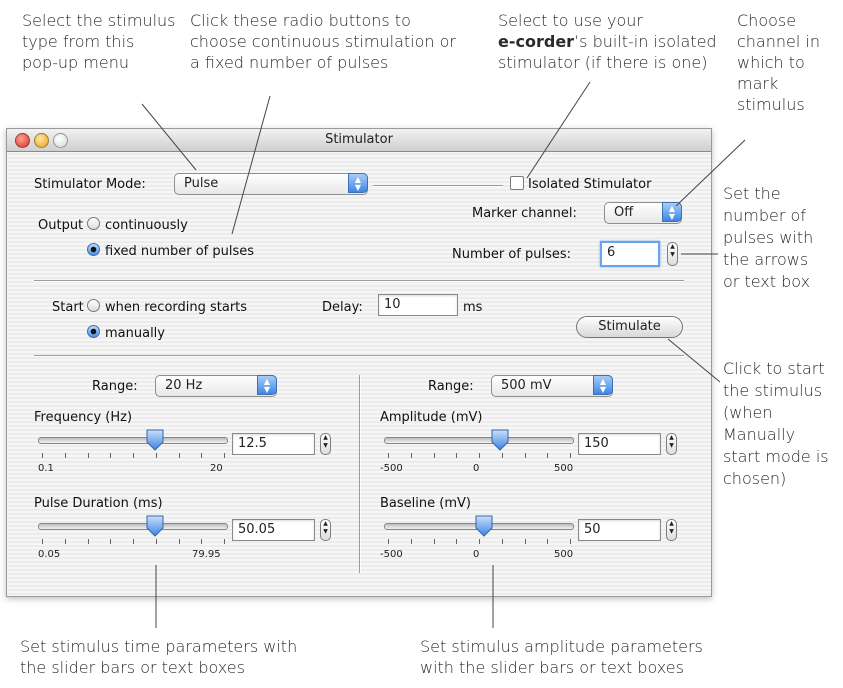  What do you see at coordinates (645, 41) in the screenshot?
I see `annotation-text: ’s built-in isolated` at bounding box center [645, 41].